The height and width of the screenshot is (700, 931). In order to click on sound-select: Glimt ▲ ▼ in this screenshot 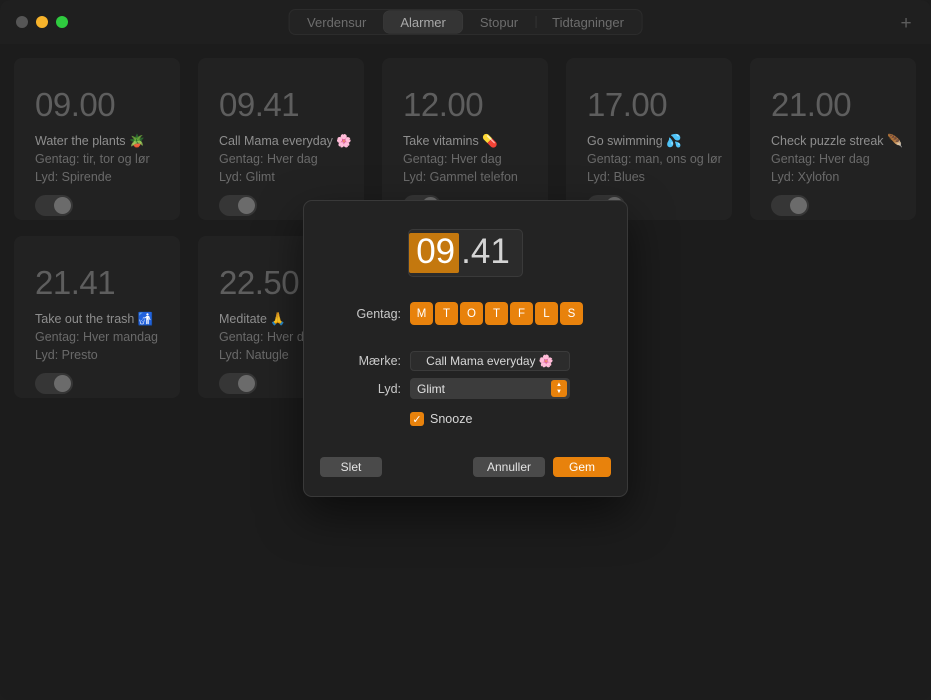, I will do `click(490, 388)`.